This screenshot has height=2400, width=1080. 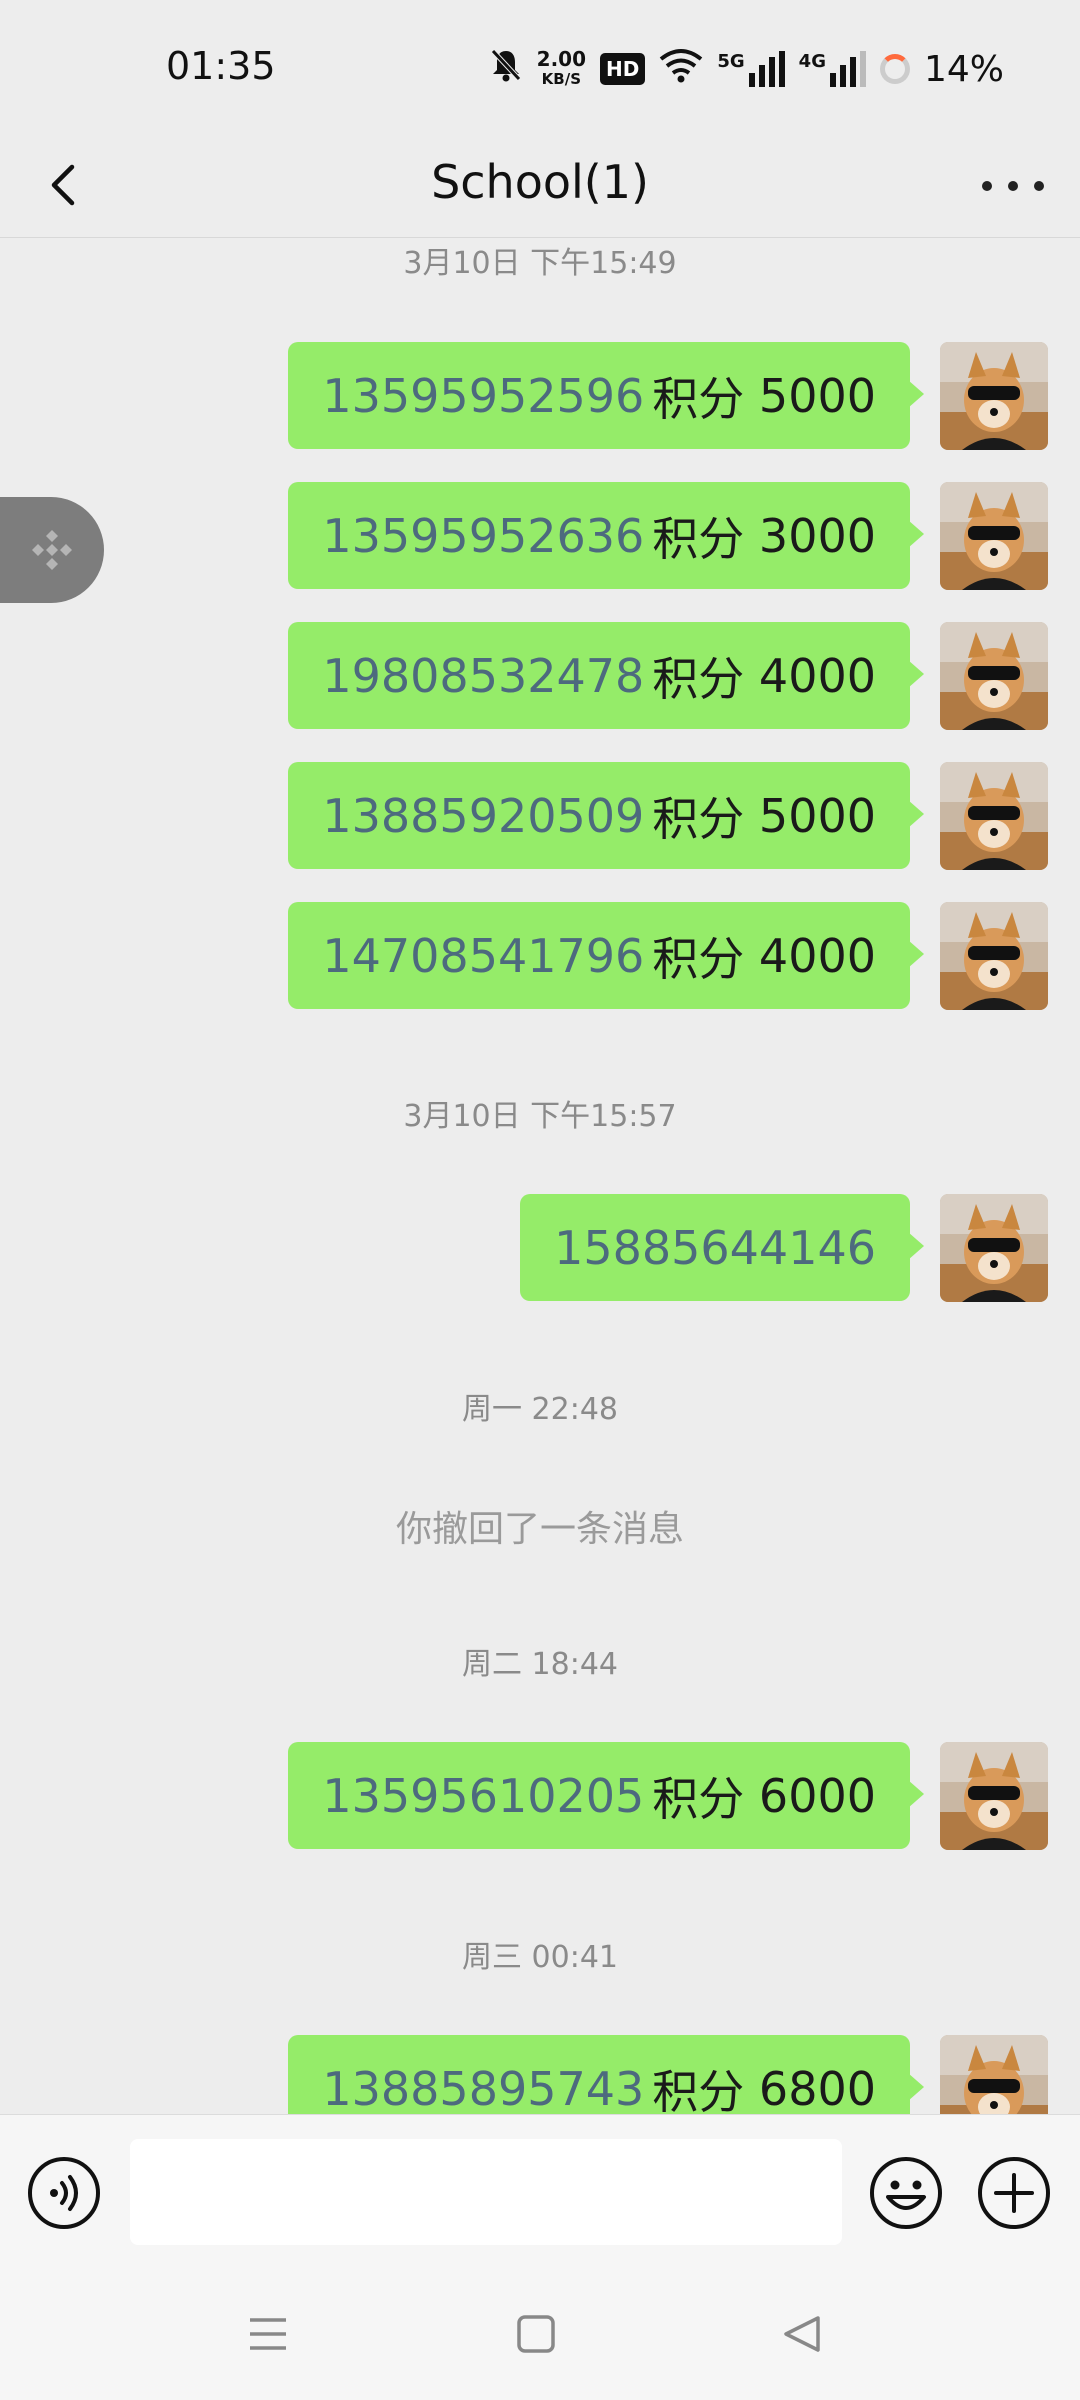 I want to click on timestamp: 周一 22:48, so click(x=540, y=1409).